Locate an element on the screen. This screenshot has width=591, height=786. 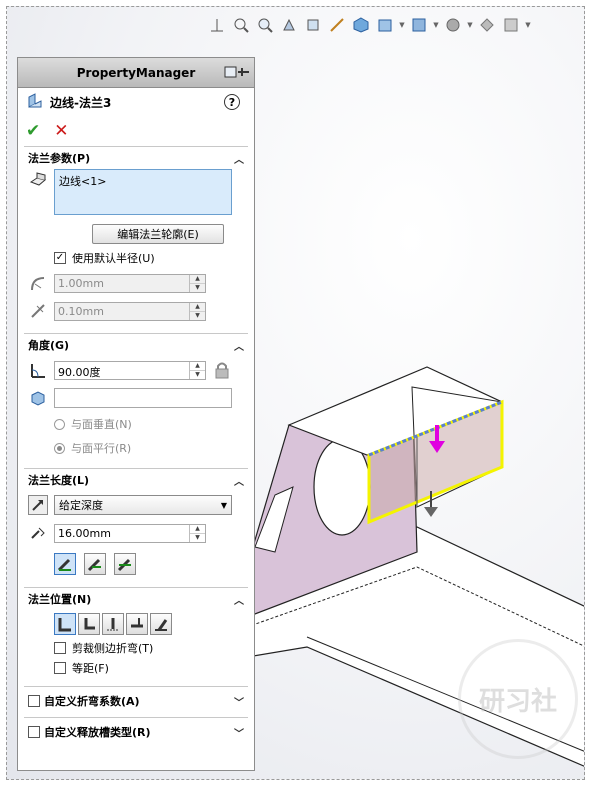
custom-relief-type-header: 自定义释放槽类型(R) ﹀ is located at coordinates (136, 732).